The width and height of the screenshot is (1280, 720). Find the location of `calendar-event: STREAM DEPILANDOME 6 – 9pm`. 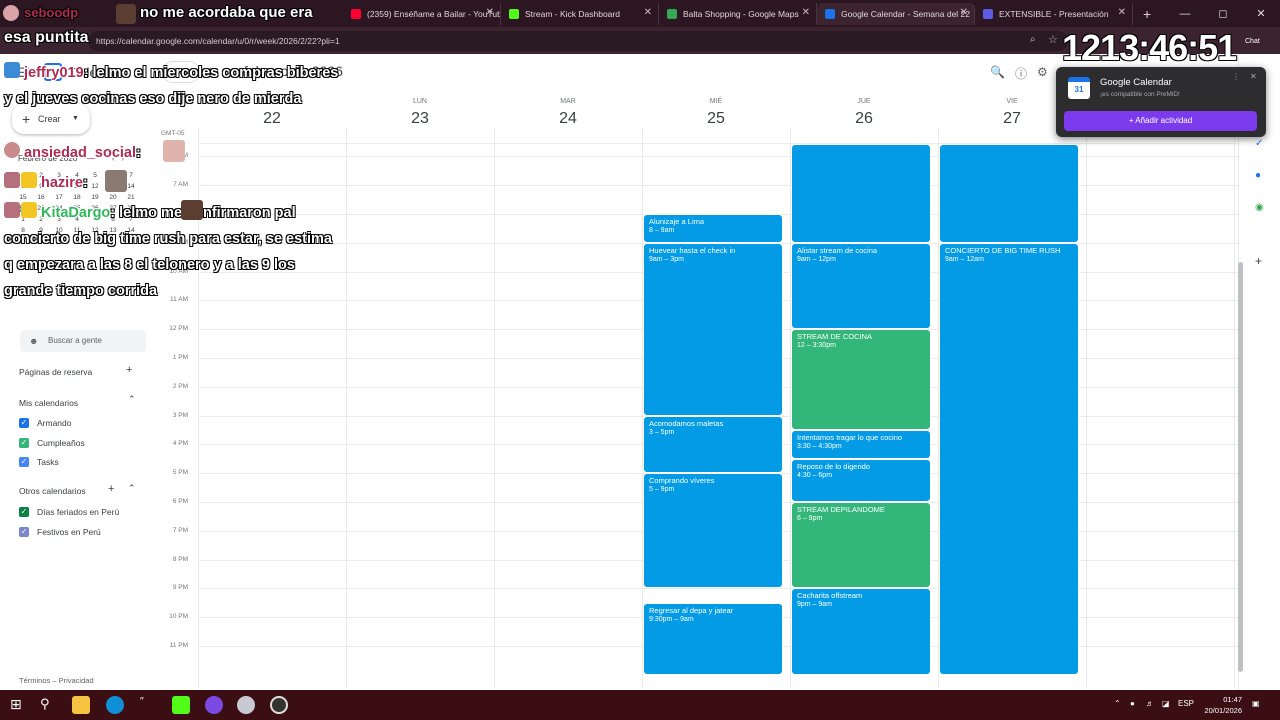

calendar-event: STREAM DEPILANDOME 6 – 9pm is located at coordinates (861, 545).